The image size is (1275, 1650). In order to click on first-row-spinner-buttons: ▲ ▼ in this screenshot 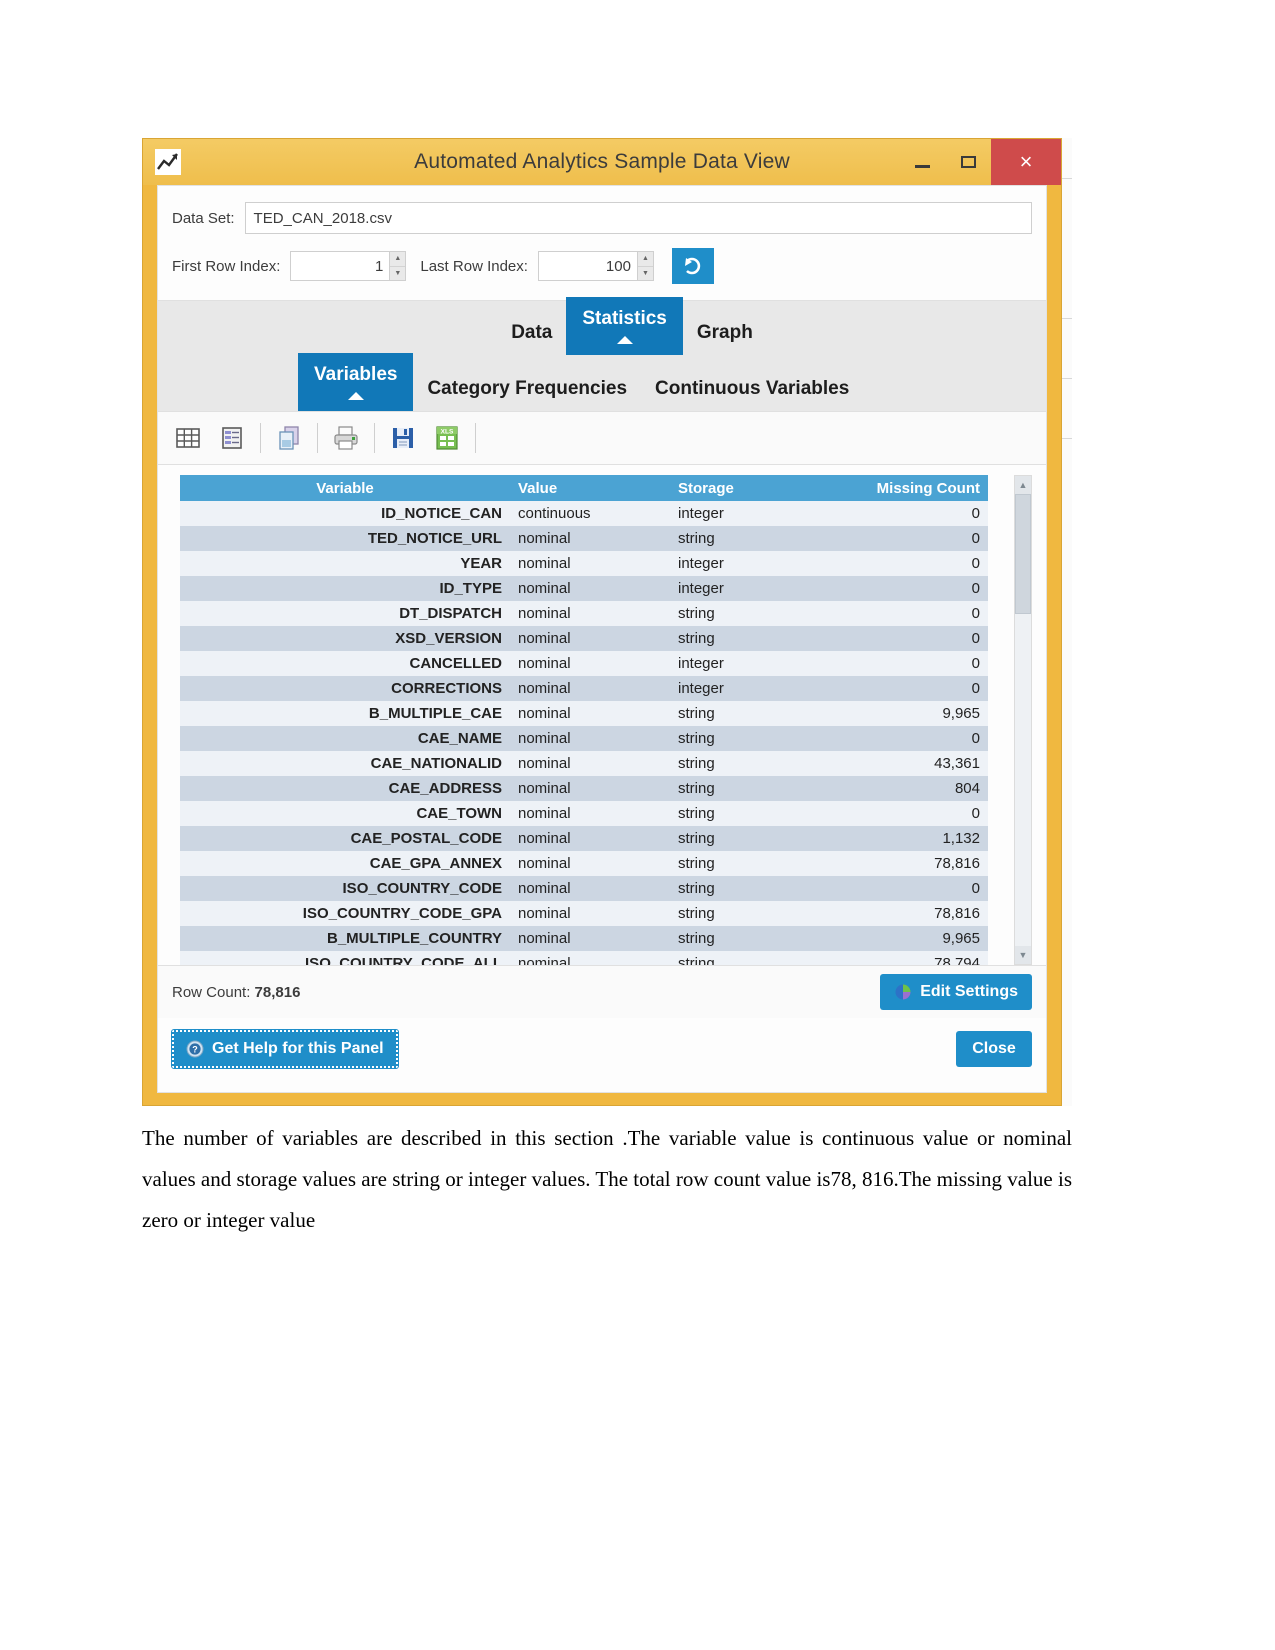, I will do `click(398, 266)`.